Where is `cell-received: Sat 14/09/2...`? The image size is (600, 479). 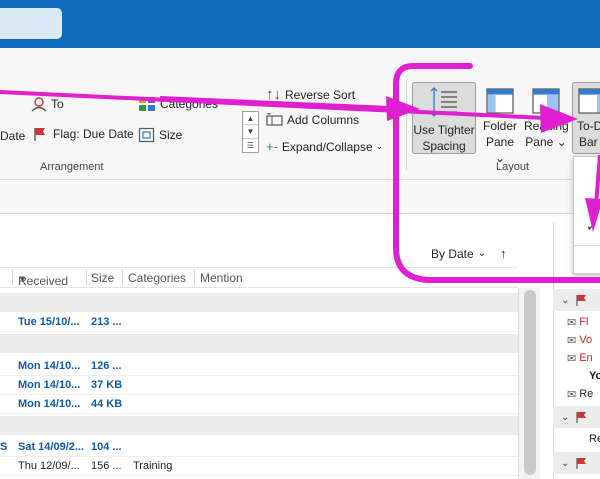
cell-received: Sat 14/09/2... is located at coordinates (51, 447).